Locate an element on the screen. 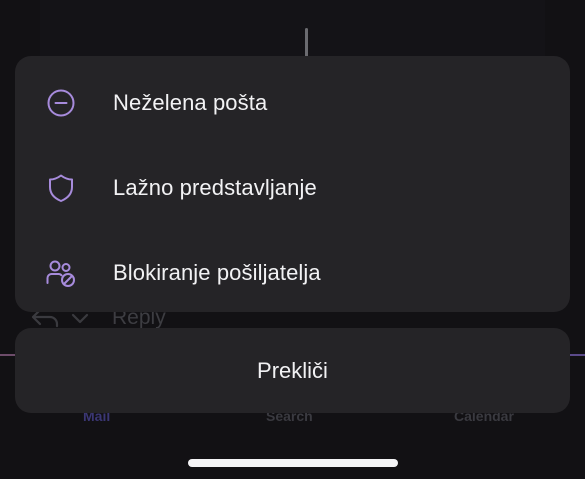 This screenshot has height=479, width=585. minus-circle-icon is located at coordinates (61, 103).